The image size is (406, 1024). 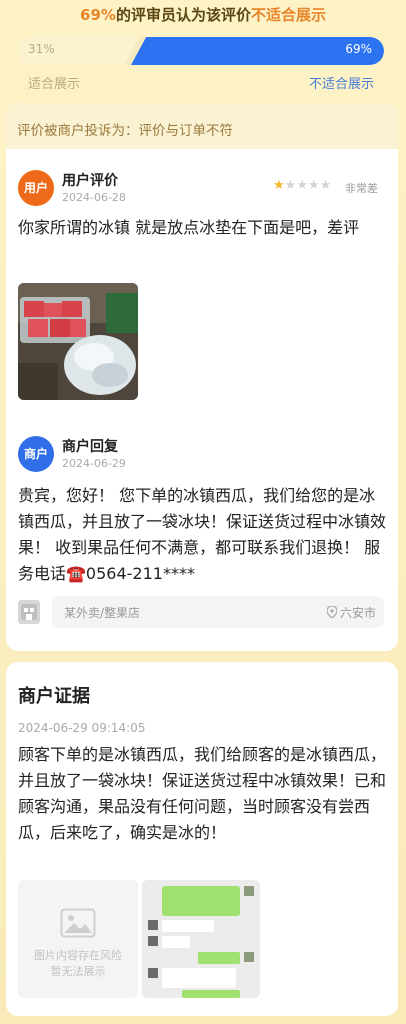 I want to click on evidence-title: 商户证据, so click(x=54, y=696).